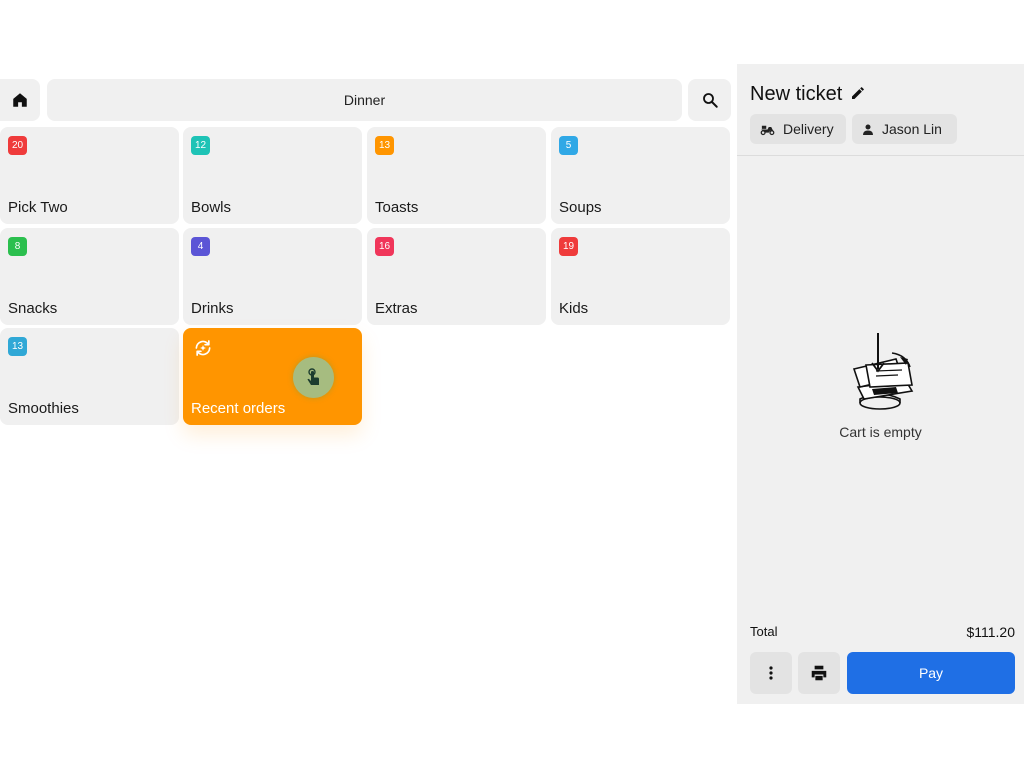 The height and width of the screenshot is (768, 1024). Describe the element at coordinates (456, 276) in the screenshot. I see `category-tile-extras: 16 Extras` at that location.